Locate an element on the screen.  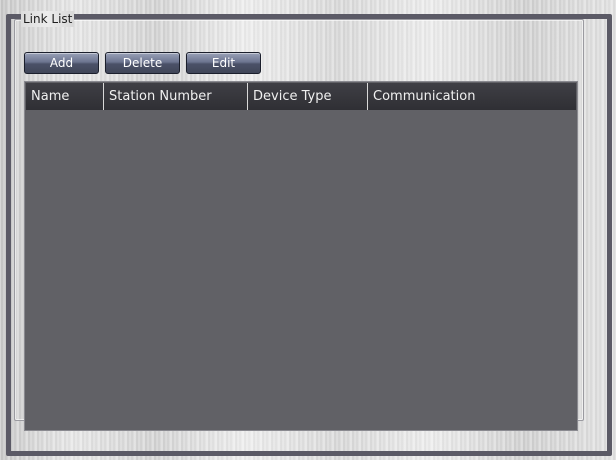
delete-button: Delete is located at coordinates (142, 63).